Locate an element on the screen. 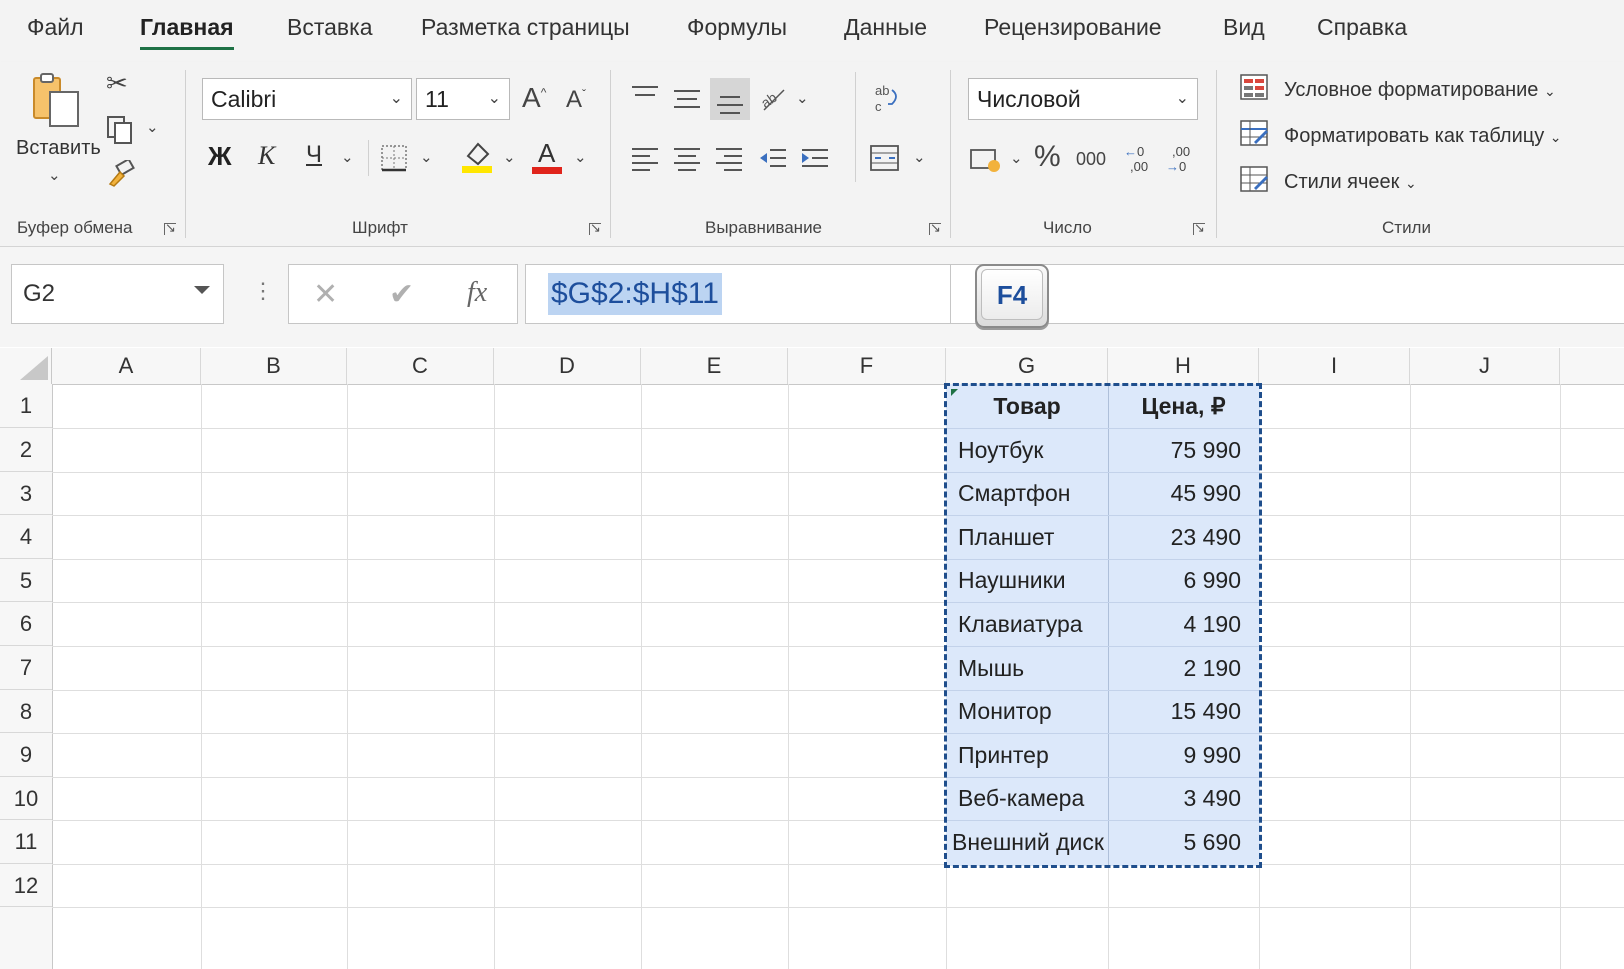  row-header-4: 4 is located at coordinates (26, 537).